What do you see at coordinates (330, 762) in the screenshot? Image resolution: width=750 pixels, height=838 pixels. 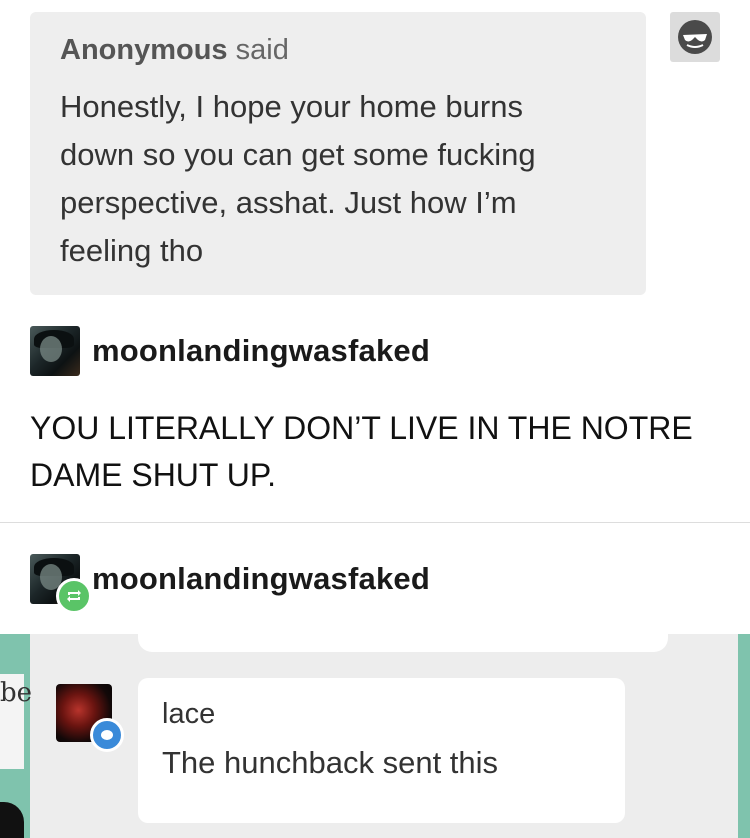 I see `embedded-message-text: The hunchback sent this` at bounding box center [330, 762].